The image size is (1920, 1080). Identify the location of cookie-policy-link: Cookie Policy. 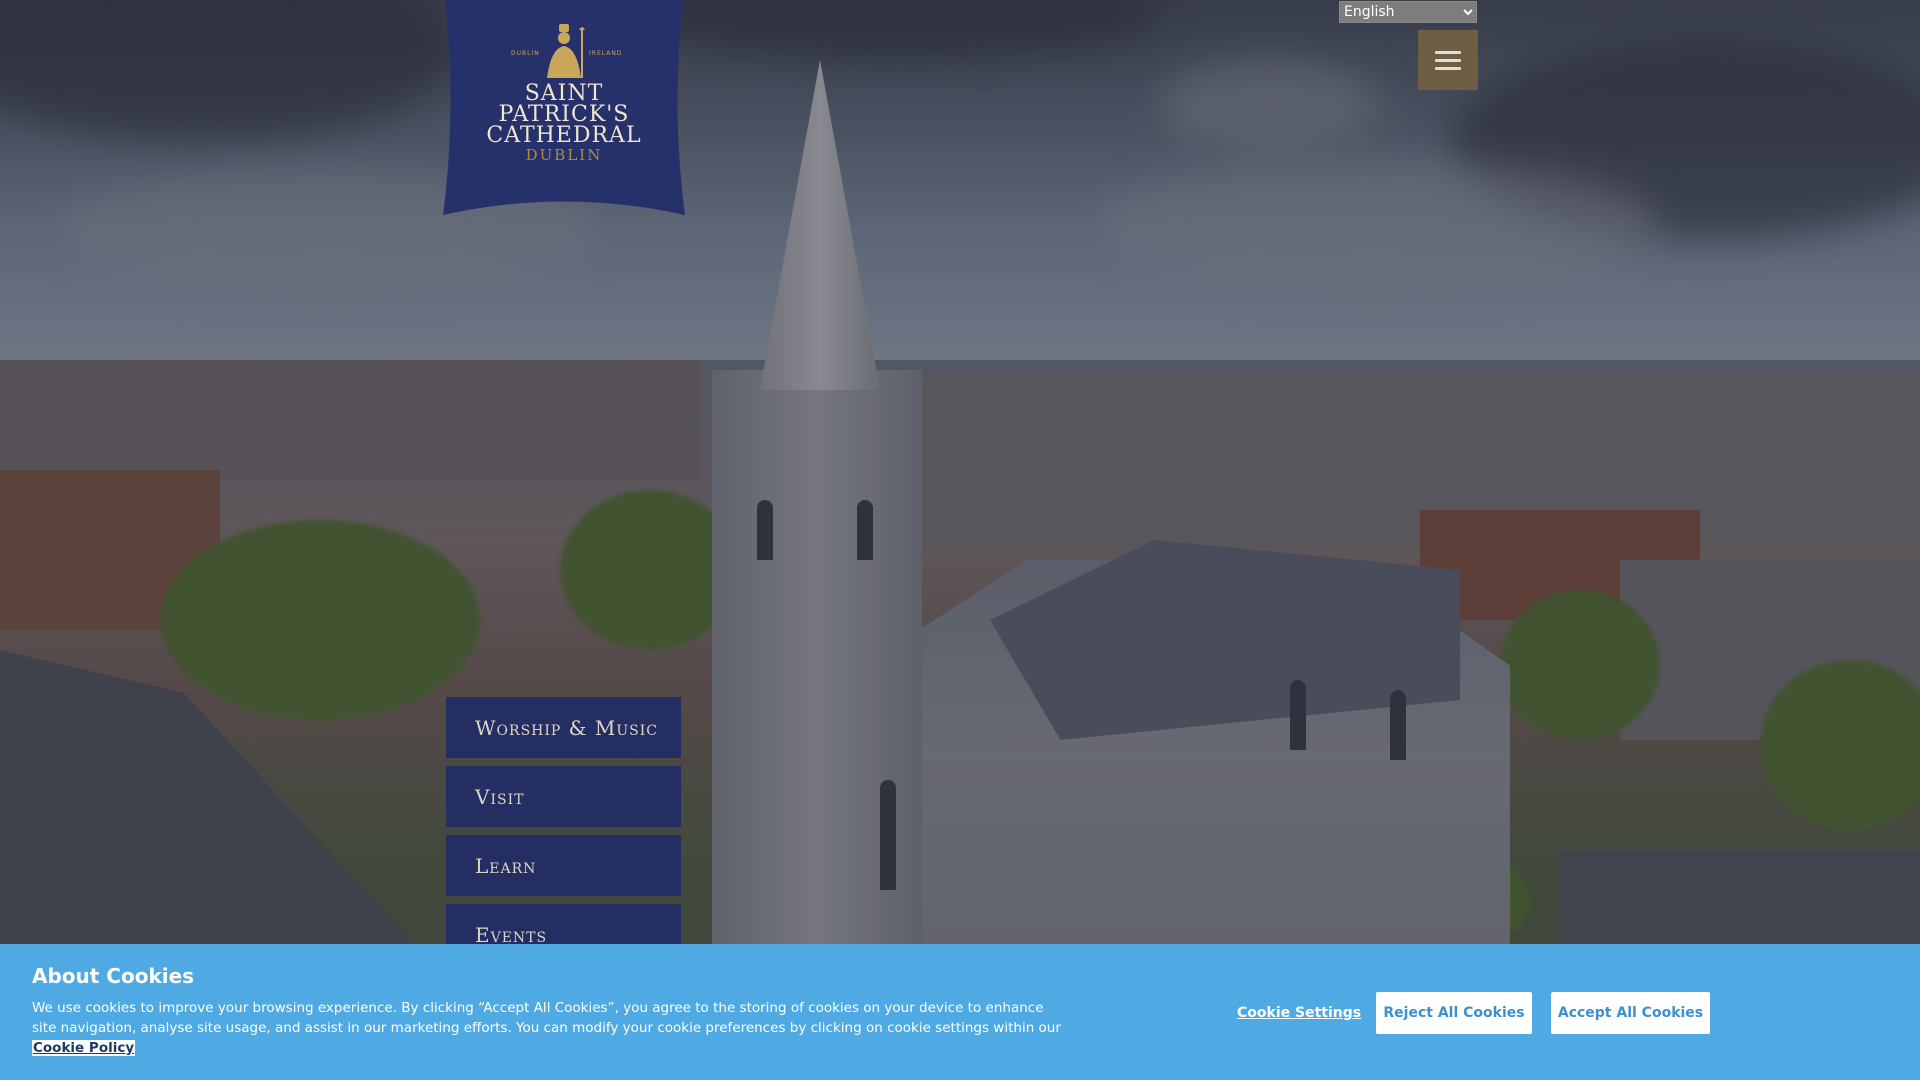
(84, 1048).